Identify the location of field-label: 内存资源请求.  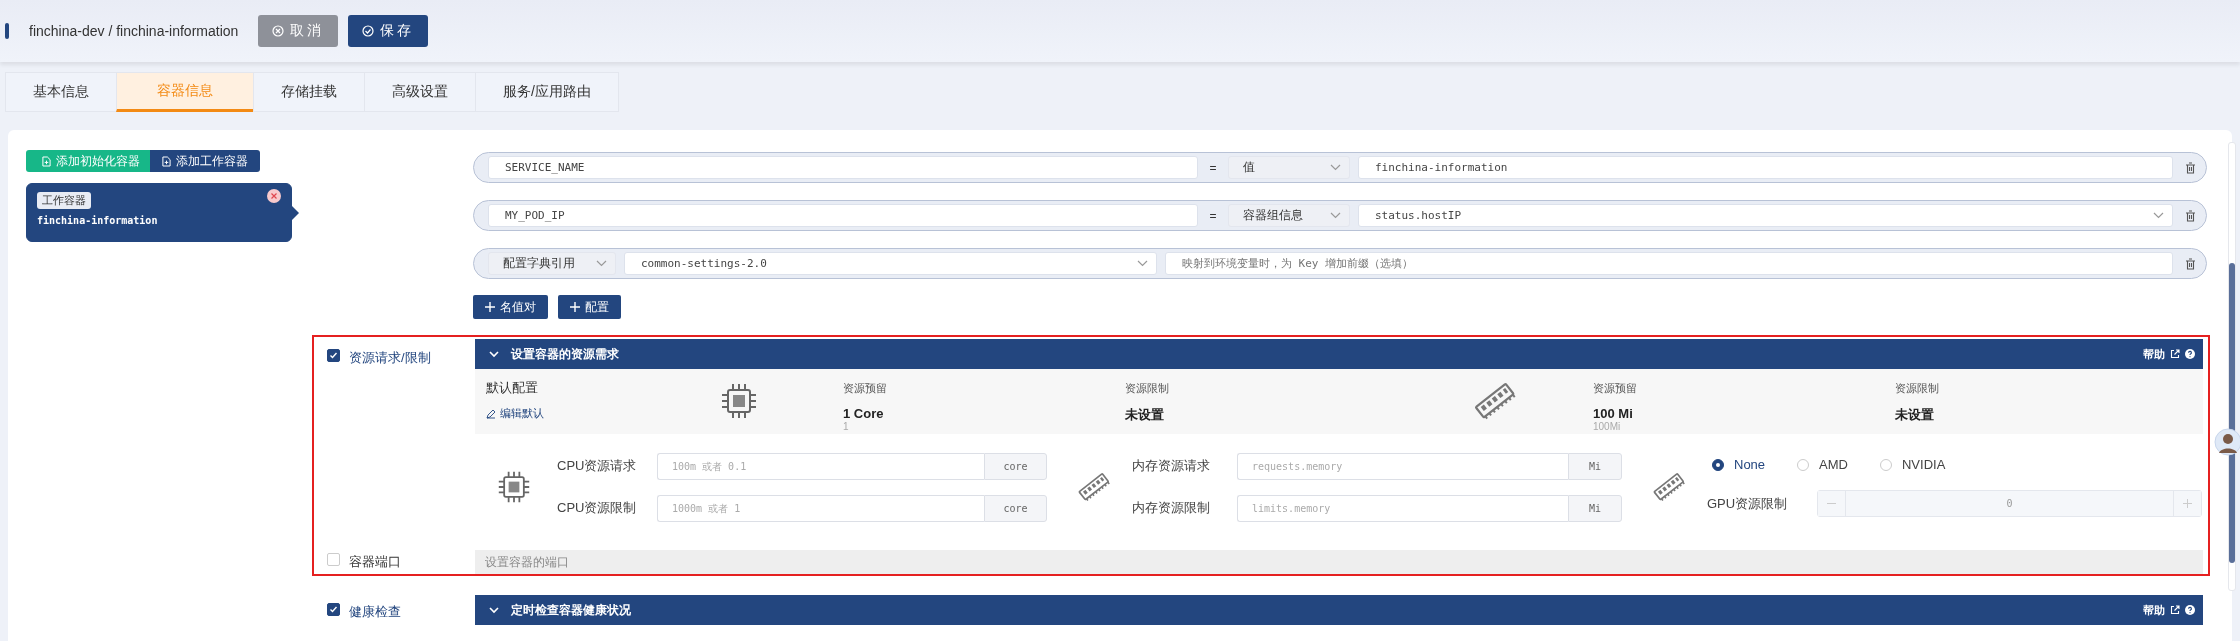
(1171, 466).